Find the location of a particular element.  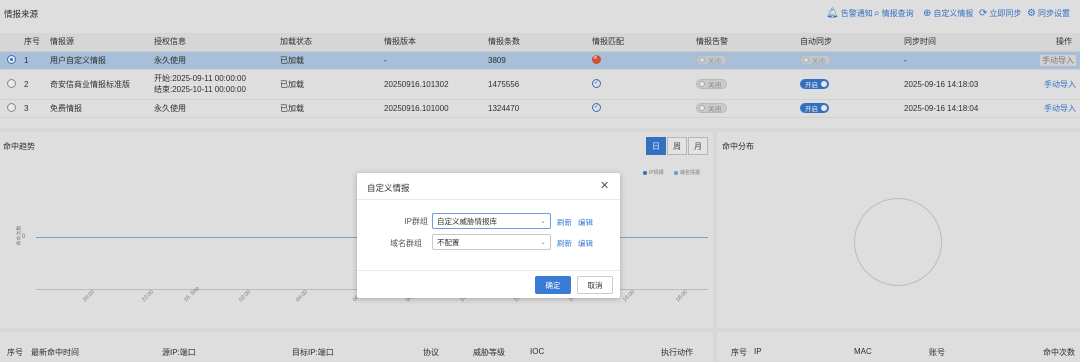

domain-group-refresh-link: 刷新 is located at coordinates (564, 243).